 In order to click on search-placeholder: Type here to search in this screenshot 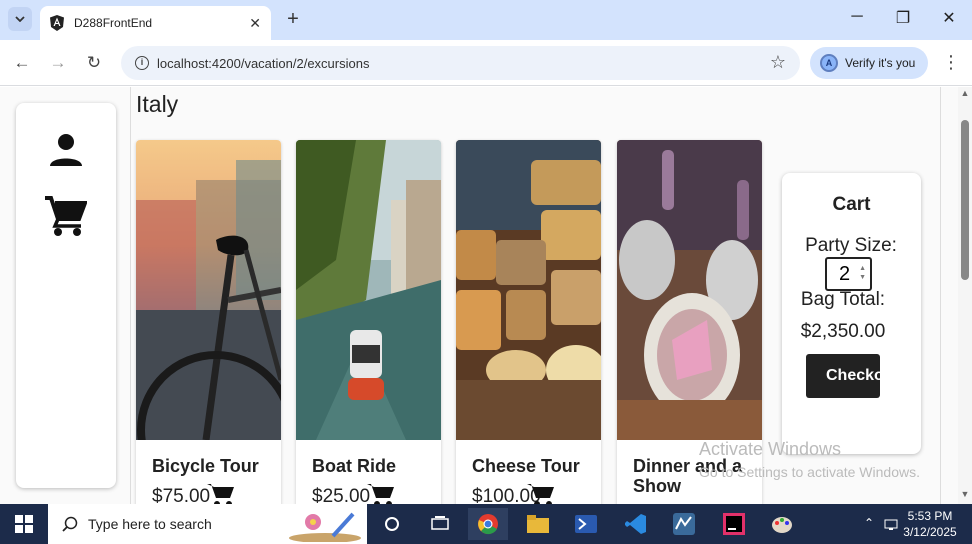, I will do `click(150, 524)`.